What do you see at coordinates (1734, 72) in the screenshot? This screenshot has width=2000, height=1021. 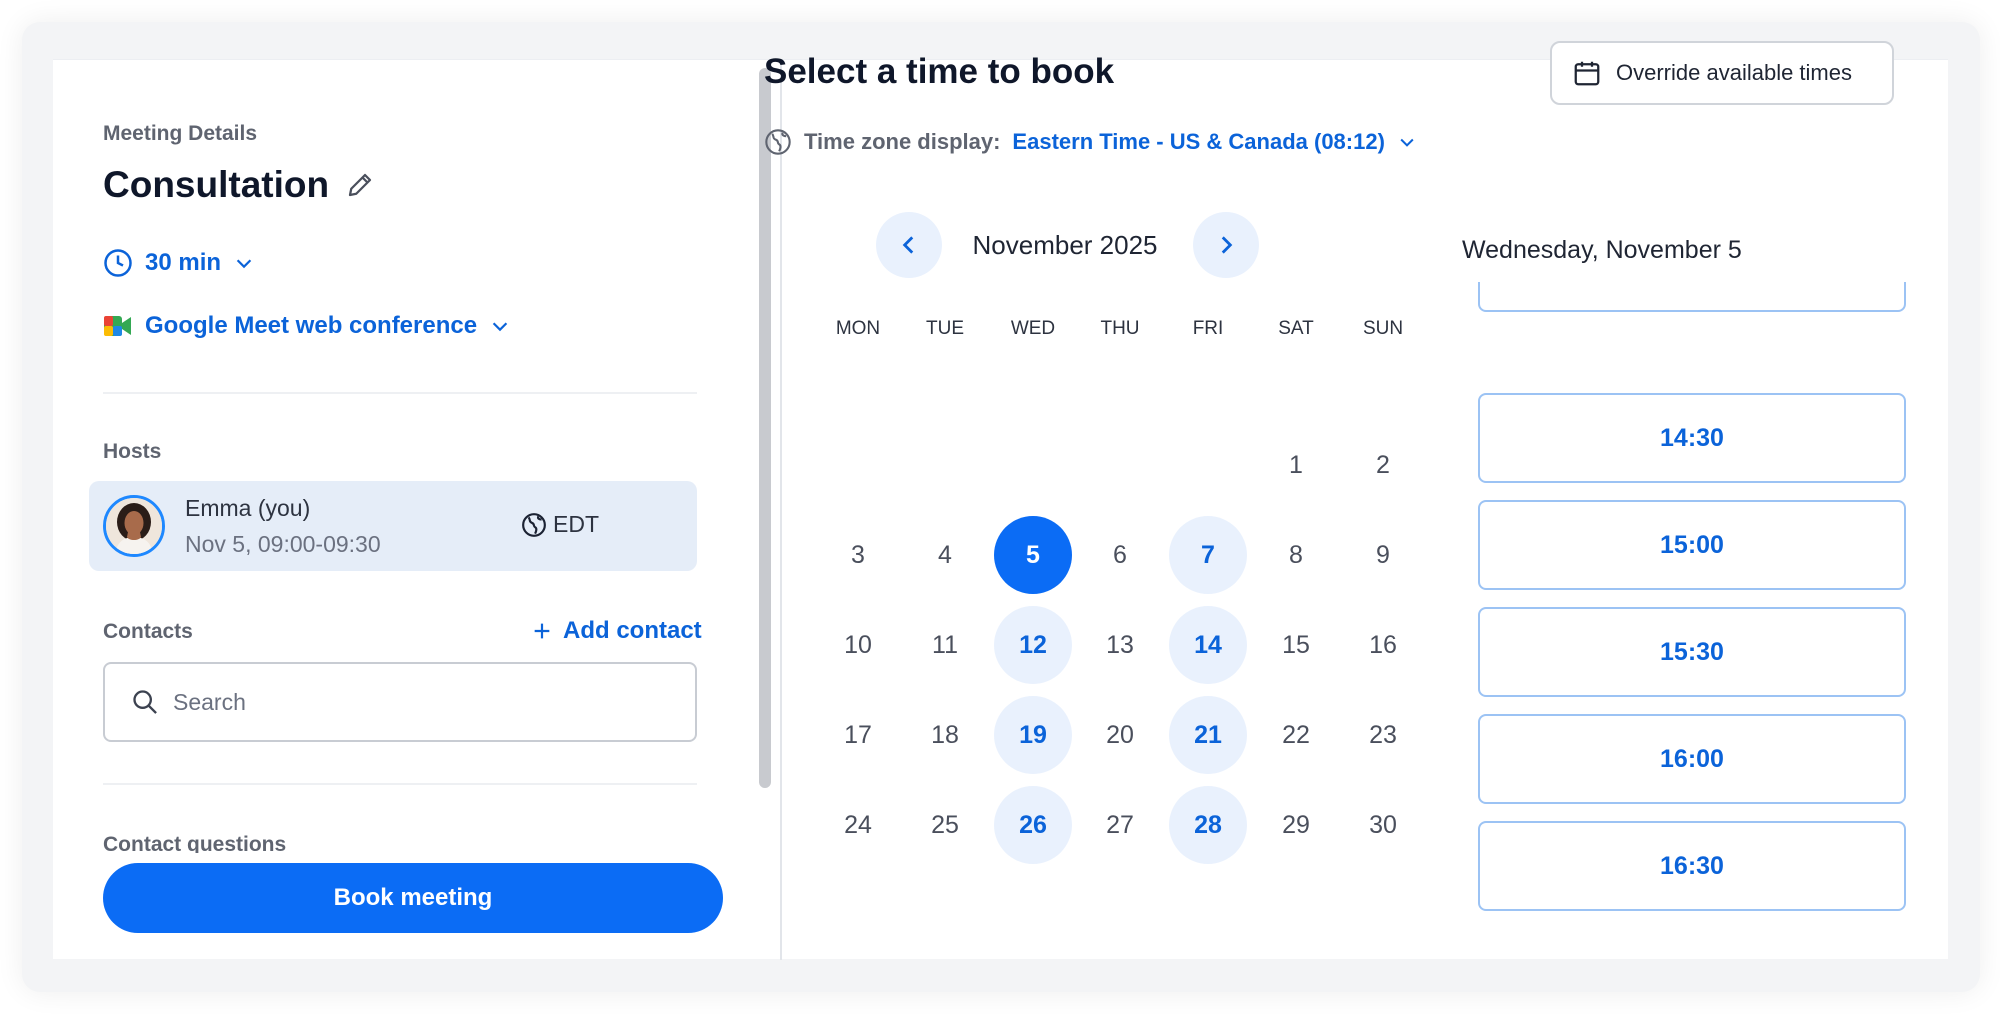 I see `override-times-label: Override available times` at bounding box center [1734, 72].